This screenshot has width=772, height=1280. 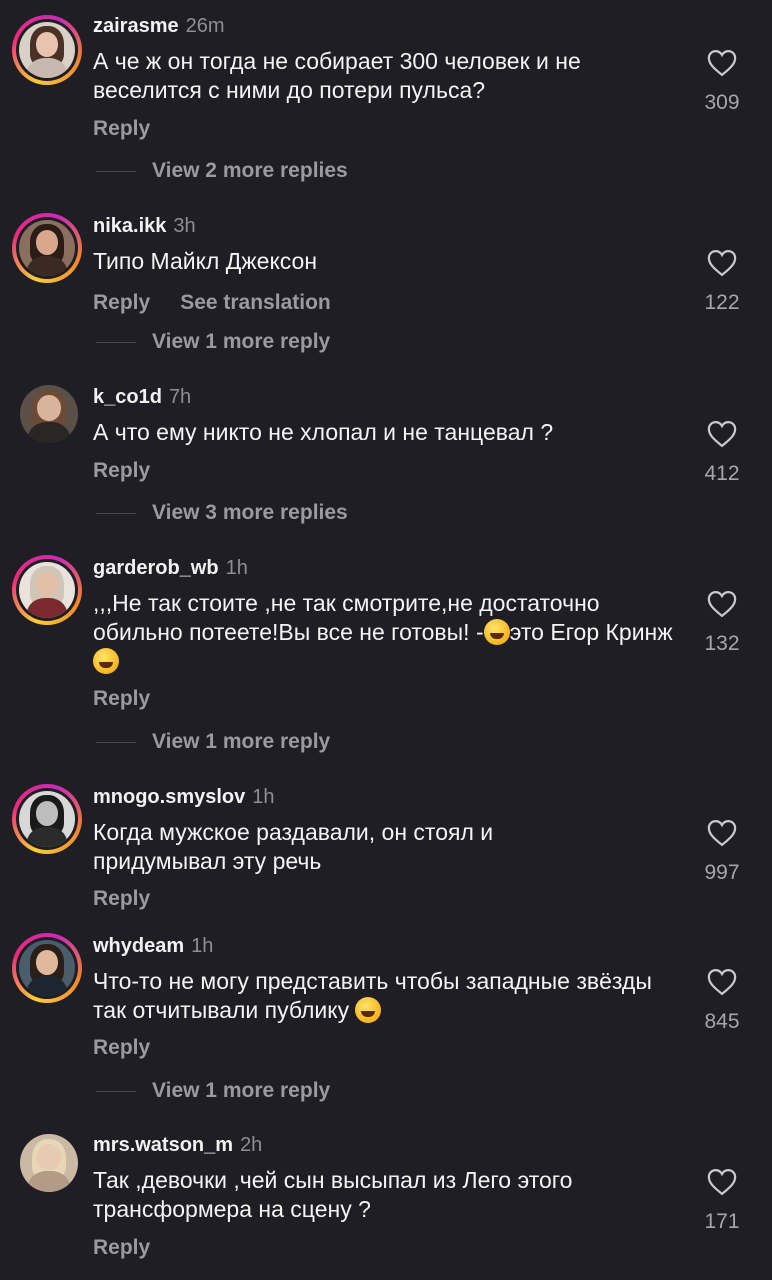 I want to click on comment-time: 7h, so click(x=180, y=397).